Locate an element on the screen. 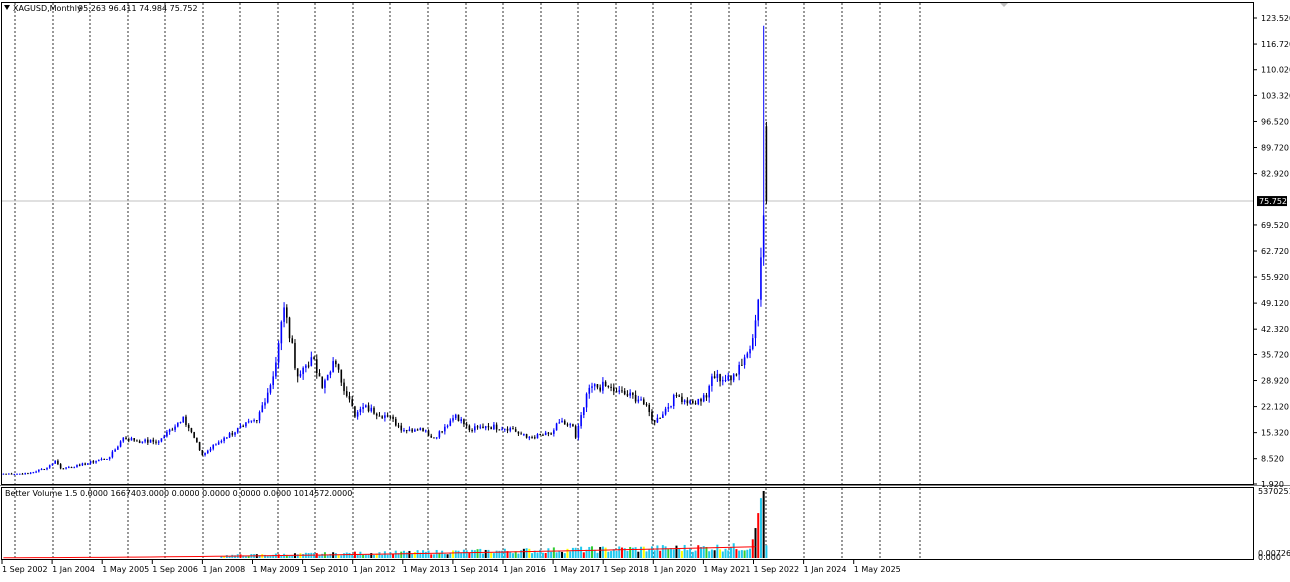 Image resolution: width=1290 pixels, height=582 pixels. y-tick-label: 89.720 is located at coordinates (1275, 148).